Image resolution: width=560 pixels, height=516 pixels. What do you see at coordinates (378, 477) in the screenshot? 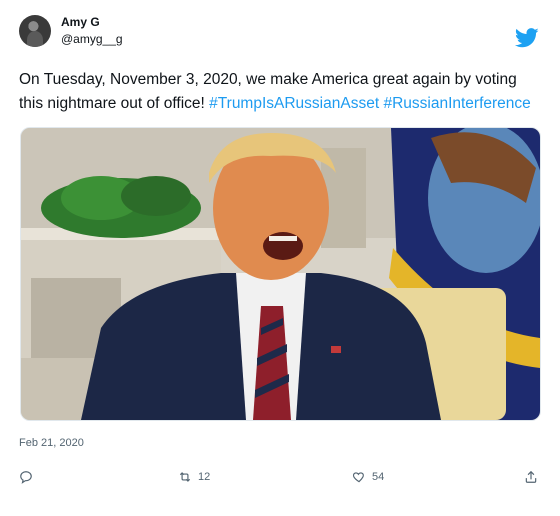
I see `like-count: 54` at bounding box center [378, 477].